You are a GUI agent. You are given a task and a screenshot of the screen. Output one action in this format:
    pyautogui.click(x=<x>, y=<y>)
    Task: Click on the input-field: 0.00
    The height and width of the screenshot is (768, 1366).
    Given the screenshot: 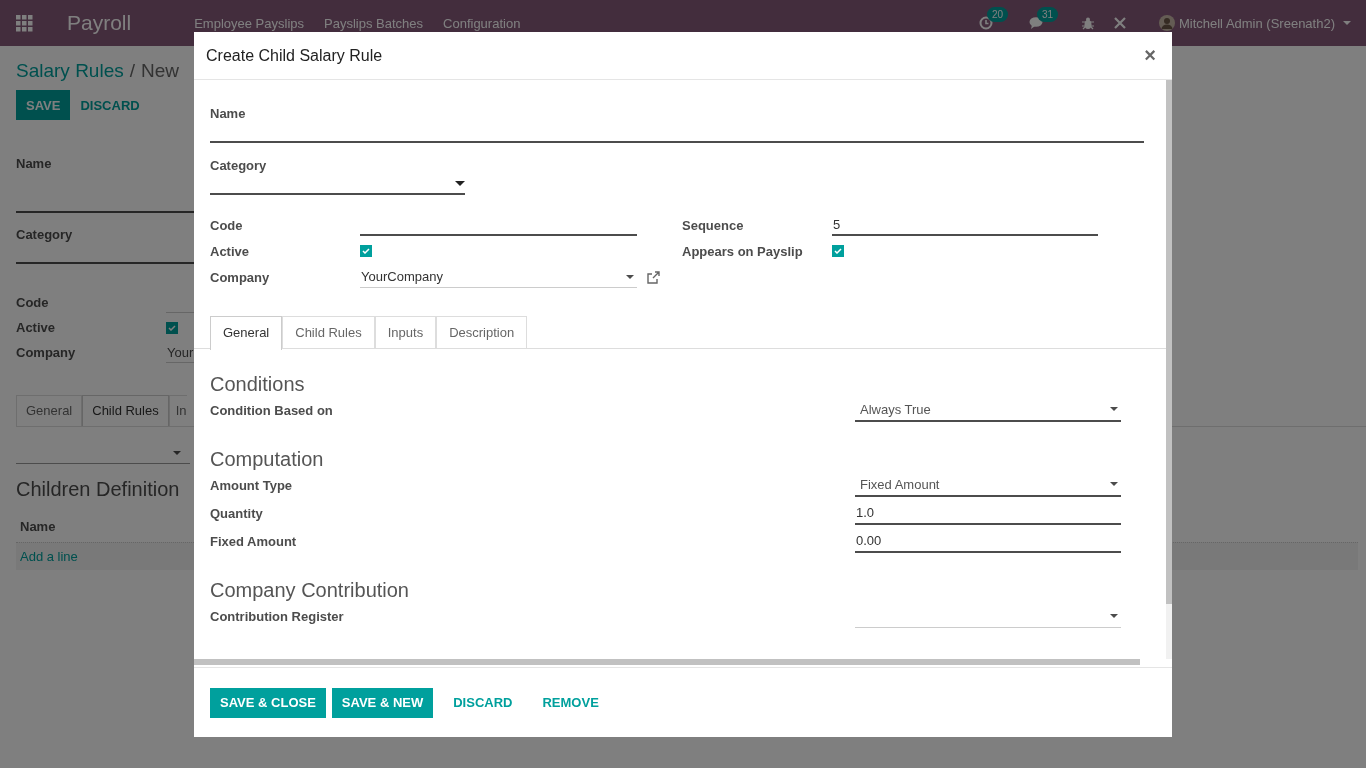 What is the action you would take?
    pyautogui.click(x=988, y=541)
    